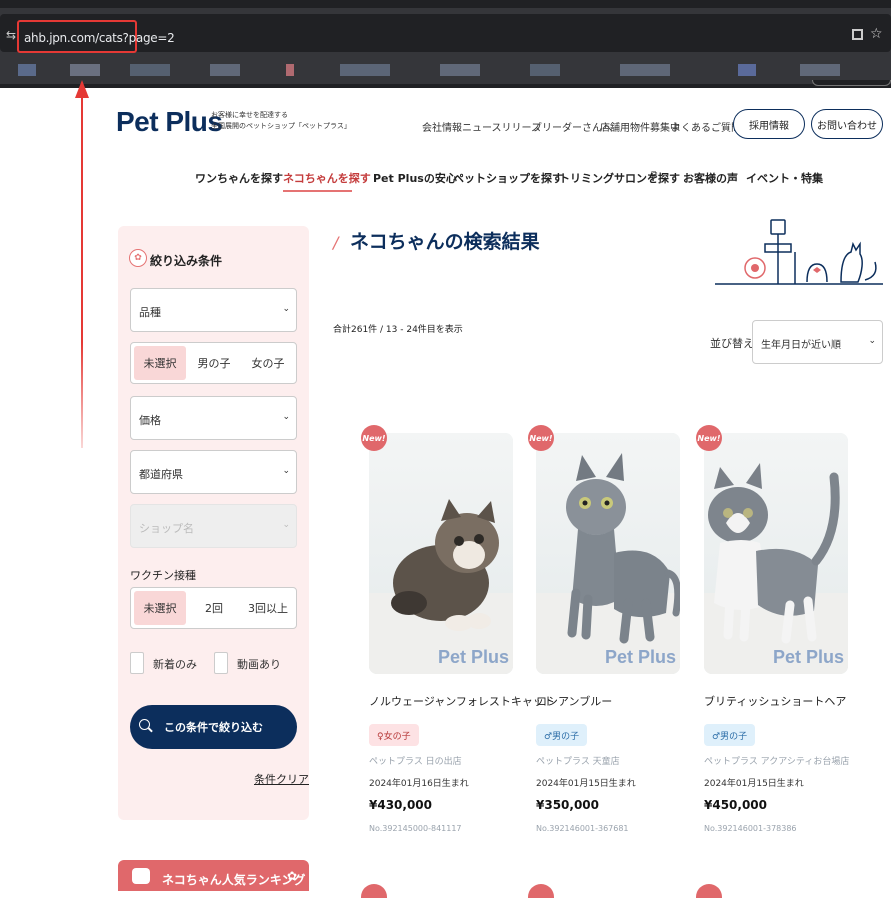 The image size is (891, 898). Describe the element at coordinates (750, 828) in the screenshot. I see `pet-number: No.392146001-378386` at that location.